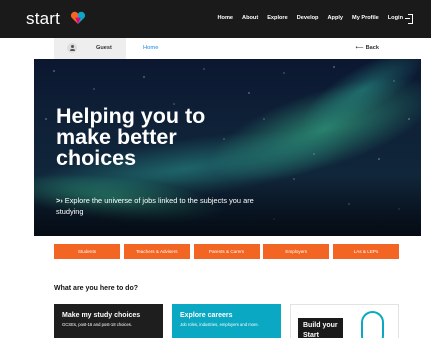  What do you see at coordinates (96, 158) in the screenshot?
I see `hero-title-line: choices` at bounding box center [96, 158].